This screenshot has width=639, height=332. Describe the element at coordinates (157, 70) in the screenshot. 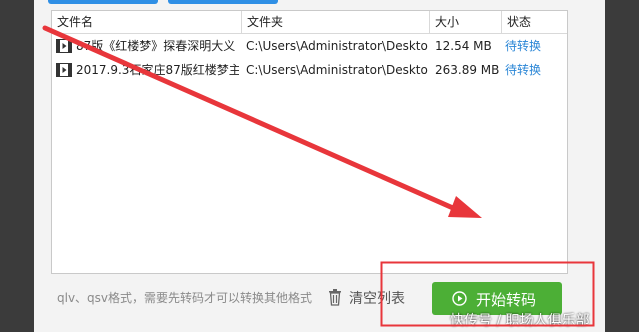

I see `row-filename: 2017.9.3石家庄87版红楼梦主题` at that location.